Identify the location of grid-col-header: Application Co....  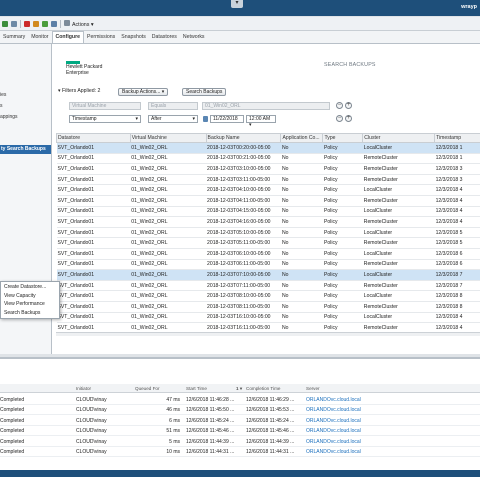
(302, 138).